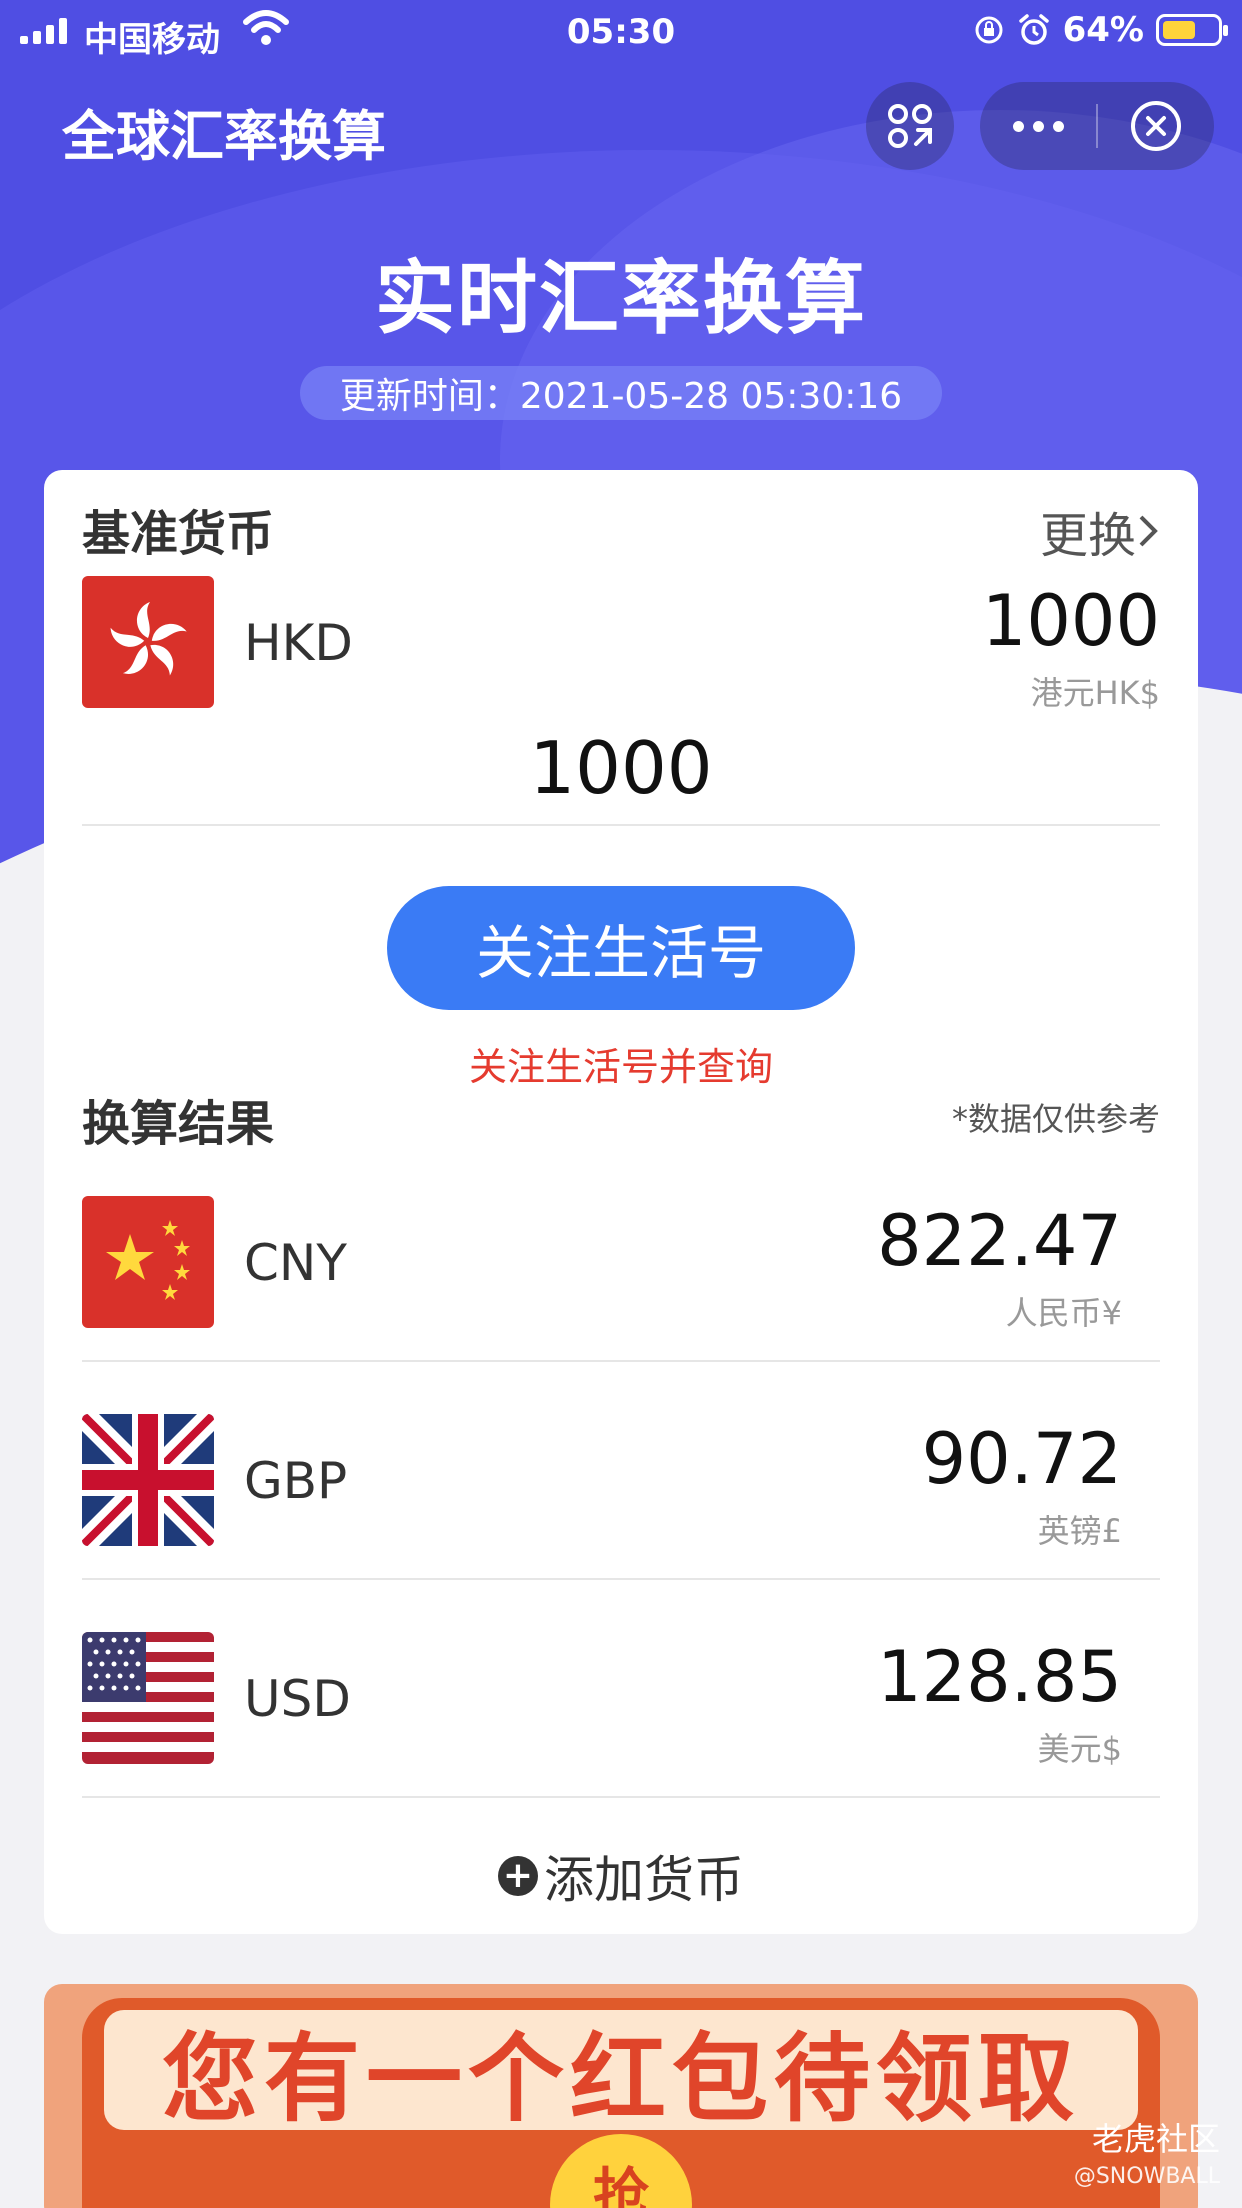 Image resolution: width=1242 pixels, height=2208 pixels. Describe the element at coordinates (148, 1480) in the screenshot. I see `gbp-flag-icon` at that location.